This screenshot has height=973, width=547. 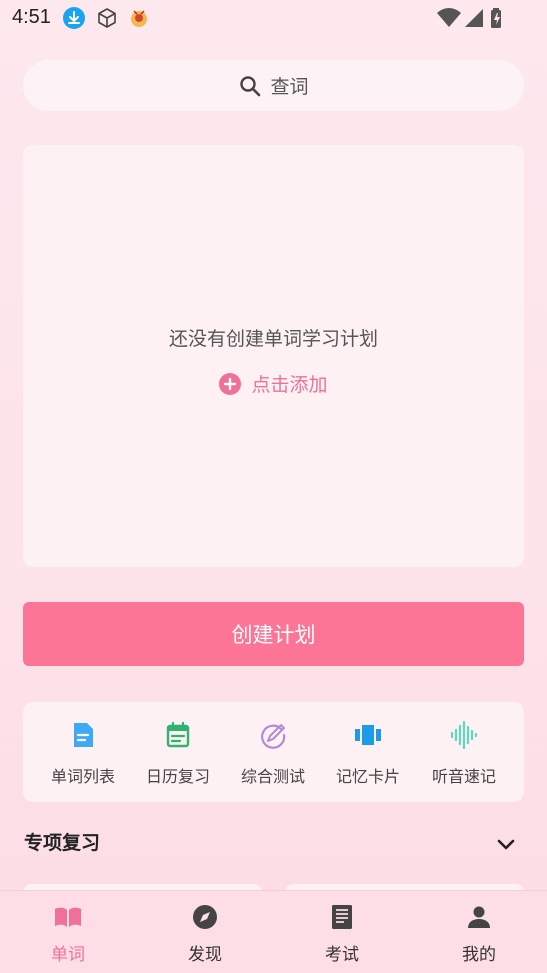 What do you see at coordinates (368, 752) in the screenshot?
I see `tool-memory-cards: 记忆卡片` at bounding box center [368, 752].